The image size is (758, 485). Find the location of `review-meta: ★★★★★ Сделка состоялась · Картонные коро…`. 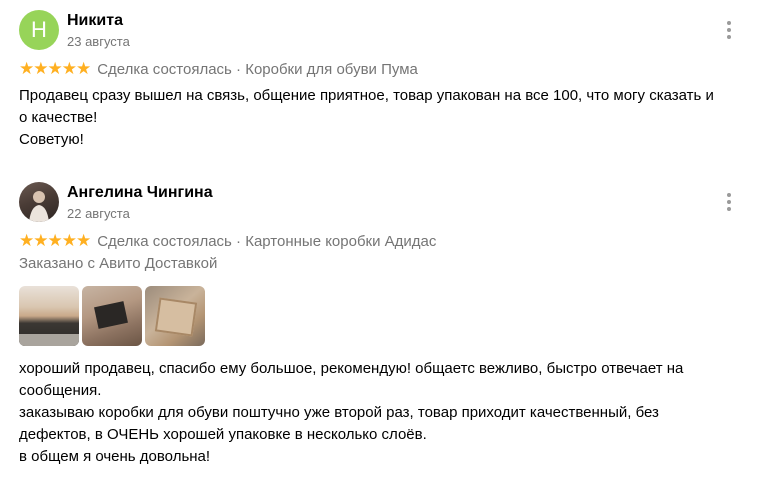

review-meta: ★★★★★ Сделка состоялась · Картонные коро… is located at coordinates (227, 241).